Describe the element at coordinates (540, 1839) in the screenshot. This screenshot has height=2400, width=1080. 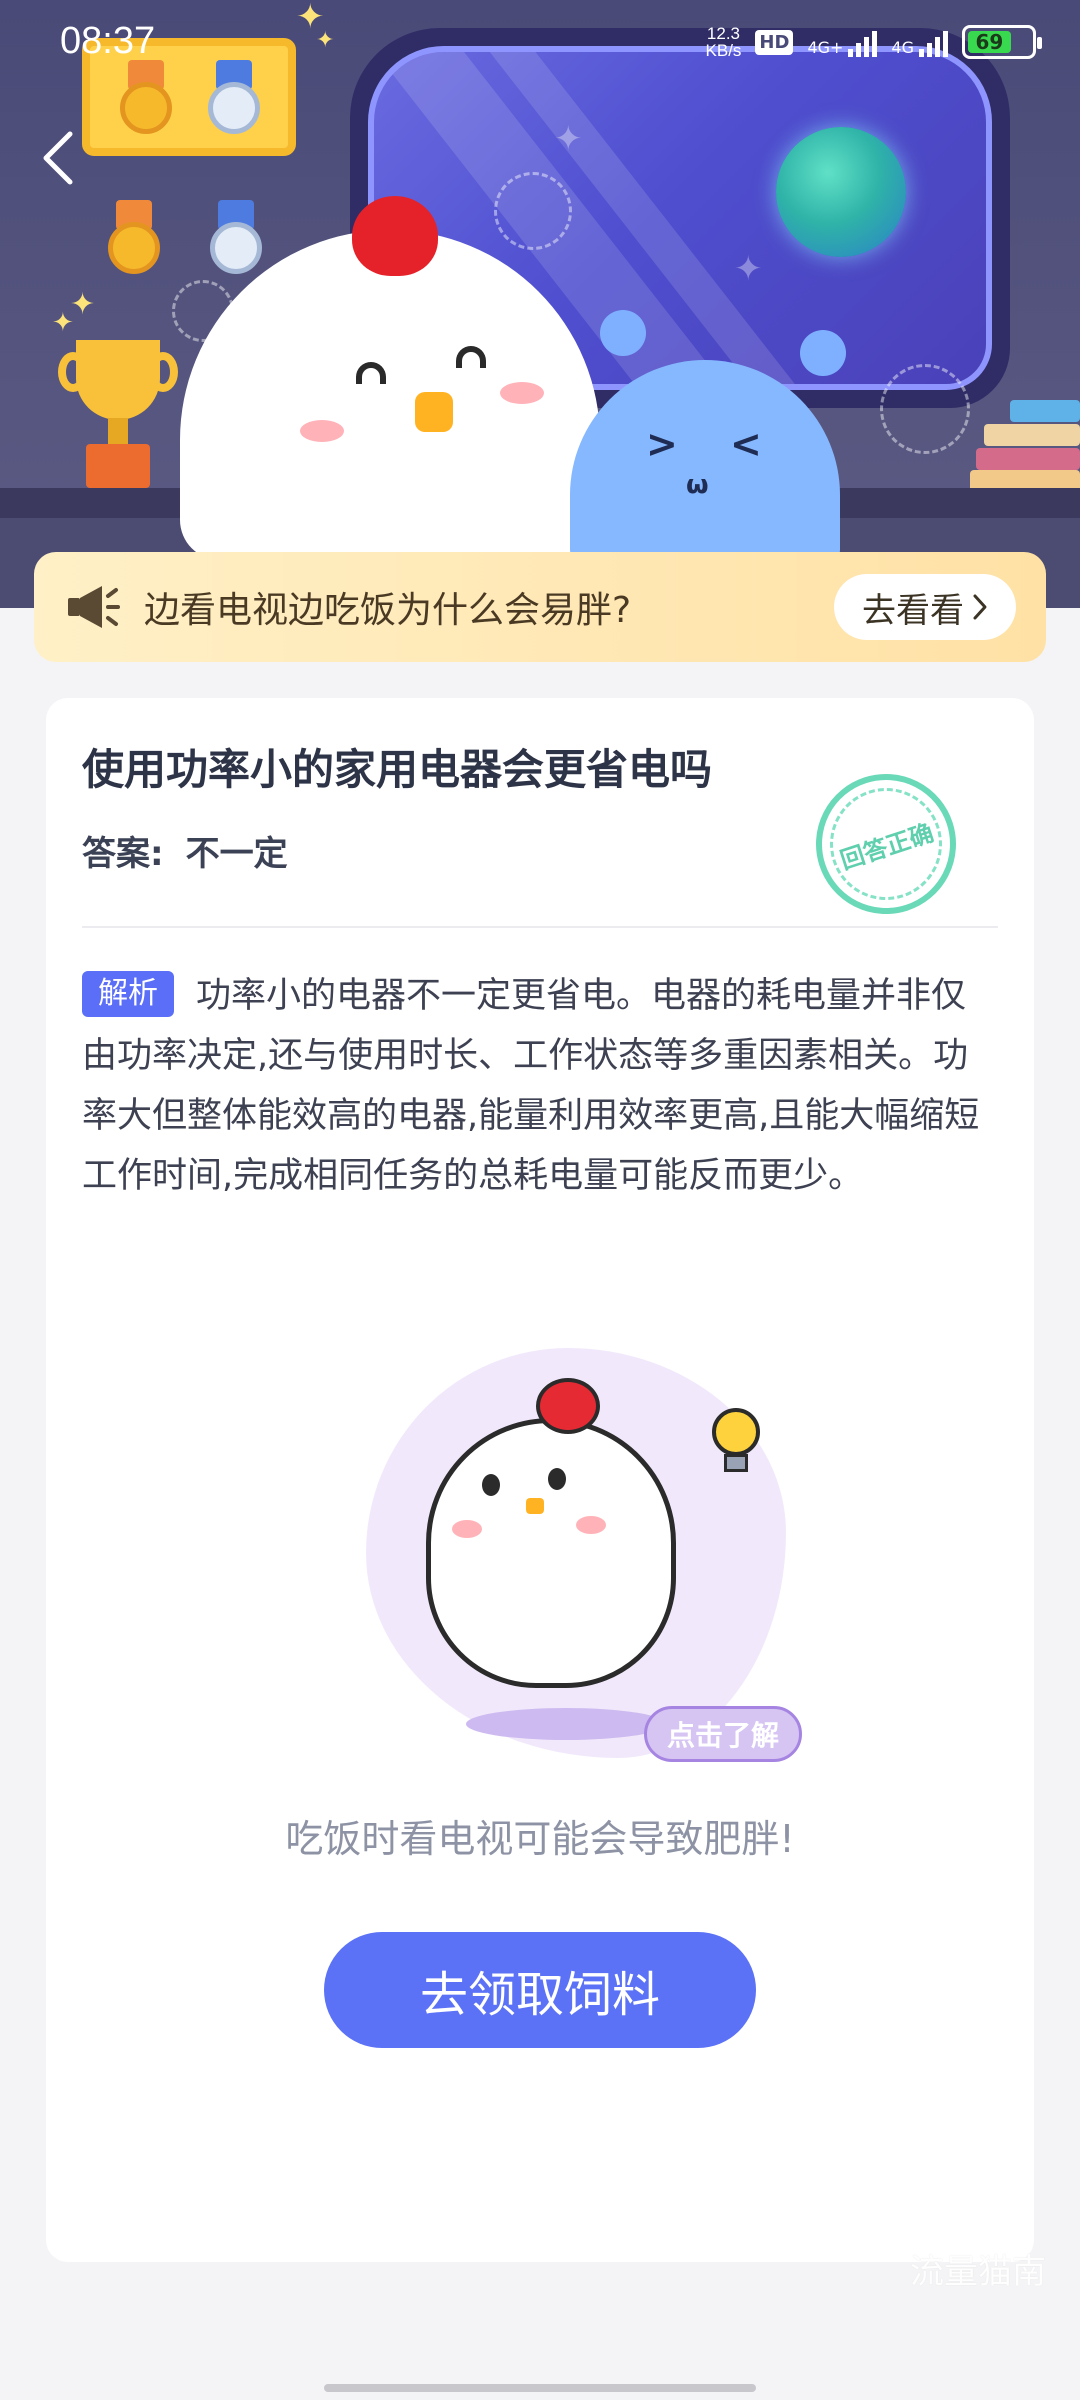
I see `tip-text: 吃饭时看电视可能会导致肥胖!` at that location.